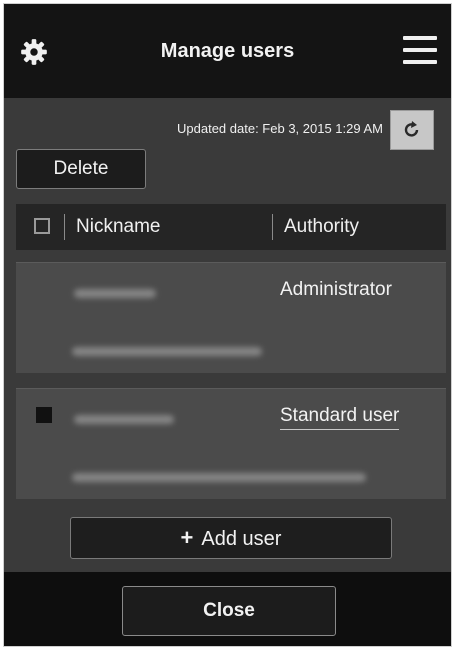 Image resolution: width=456 pixels, height=650 pixels. What do you see at coordinates (231, 227) in the screenshot?
I see `table-header: Nickname Authority` at bounding box center [231, 227].